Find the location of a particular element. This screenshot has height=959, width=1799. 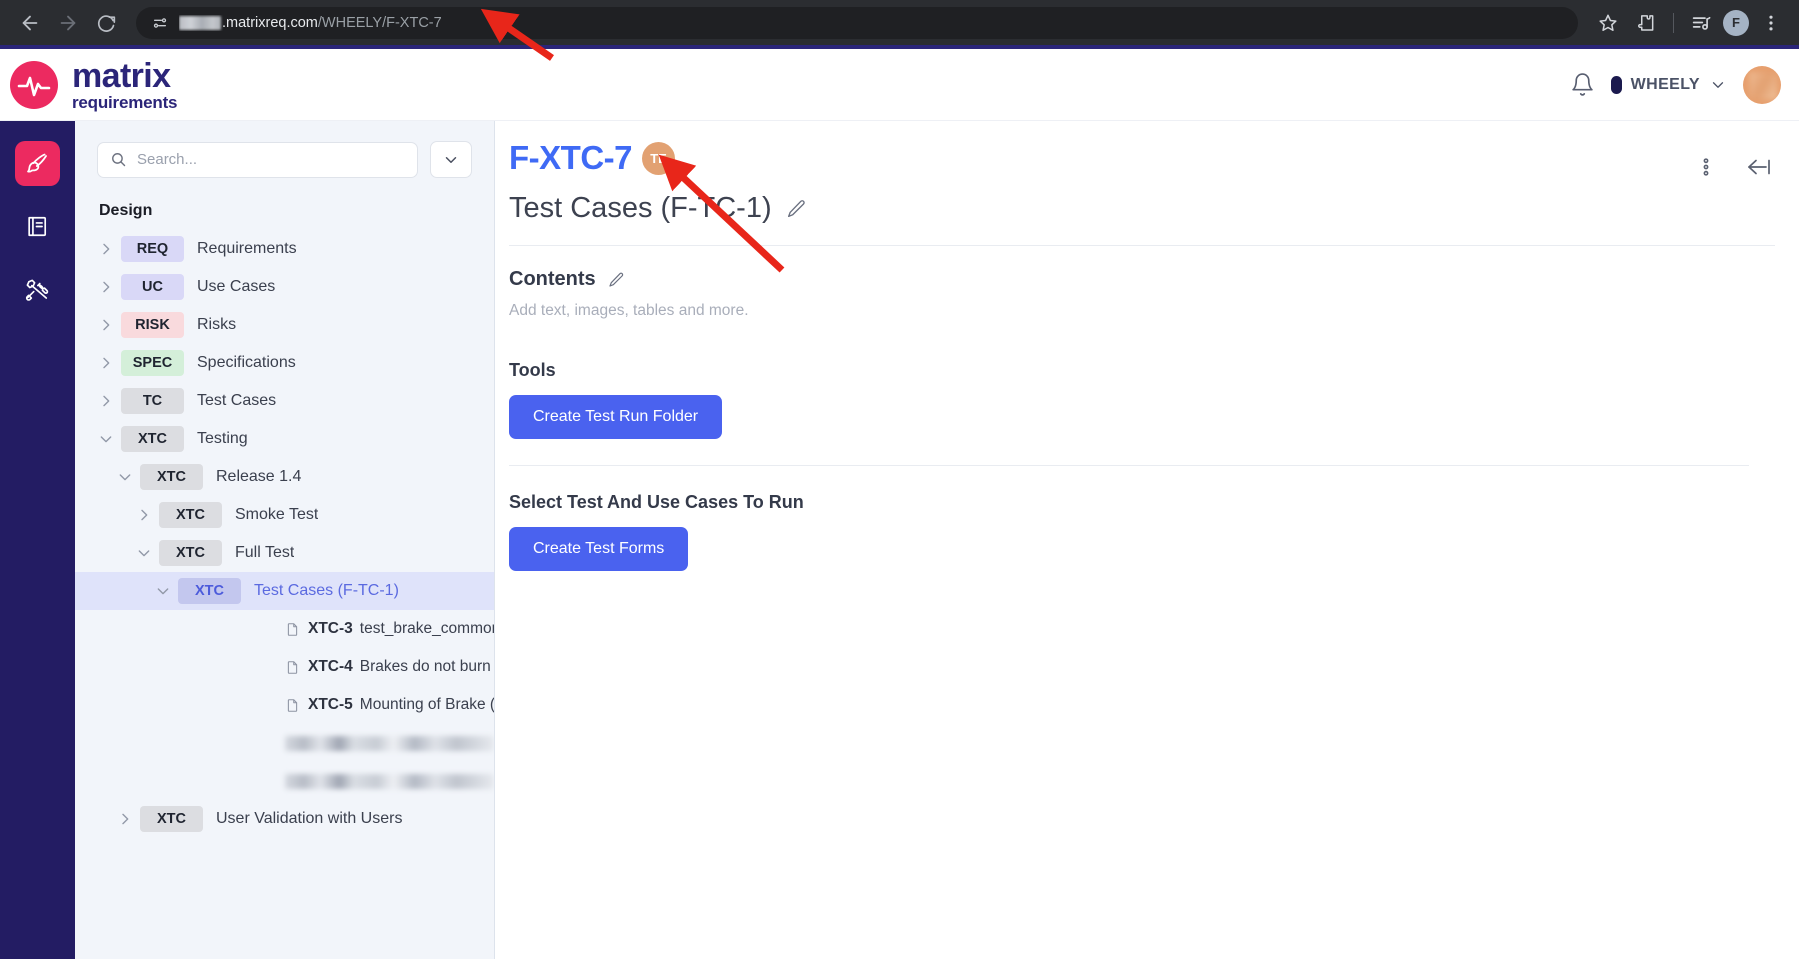

address-bar: .matrixreq.com/WHEELY/F-XTC-7 is located at coordinates (857, 22).